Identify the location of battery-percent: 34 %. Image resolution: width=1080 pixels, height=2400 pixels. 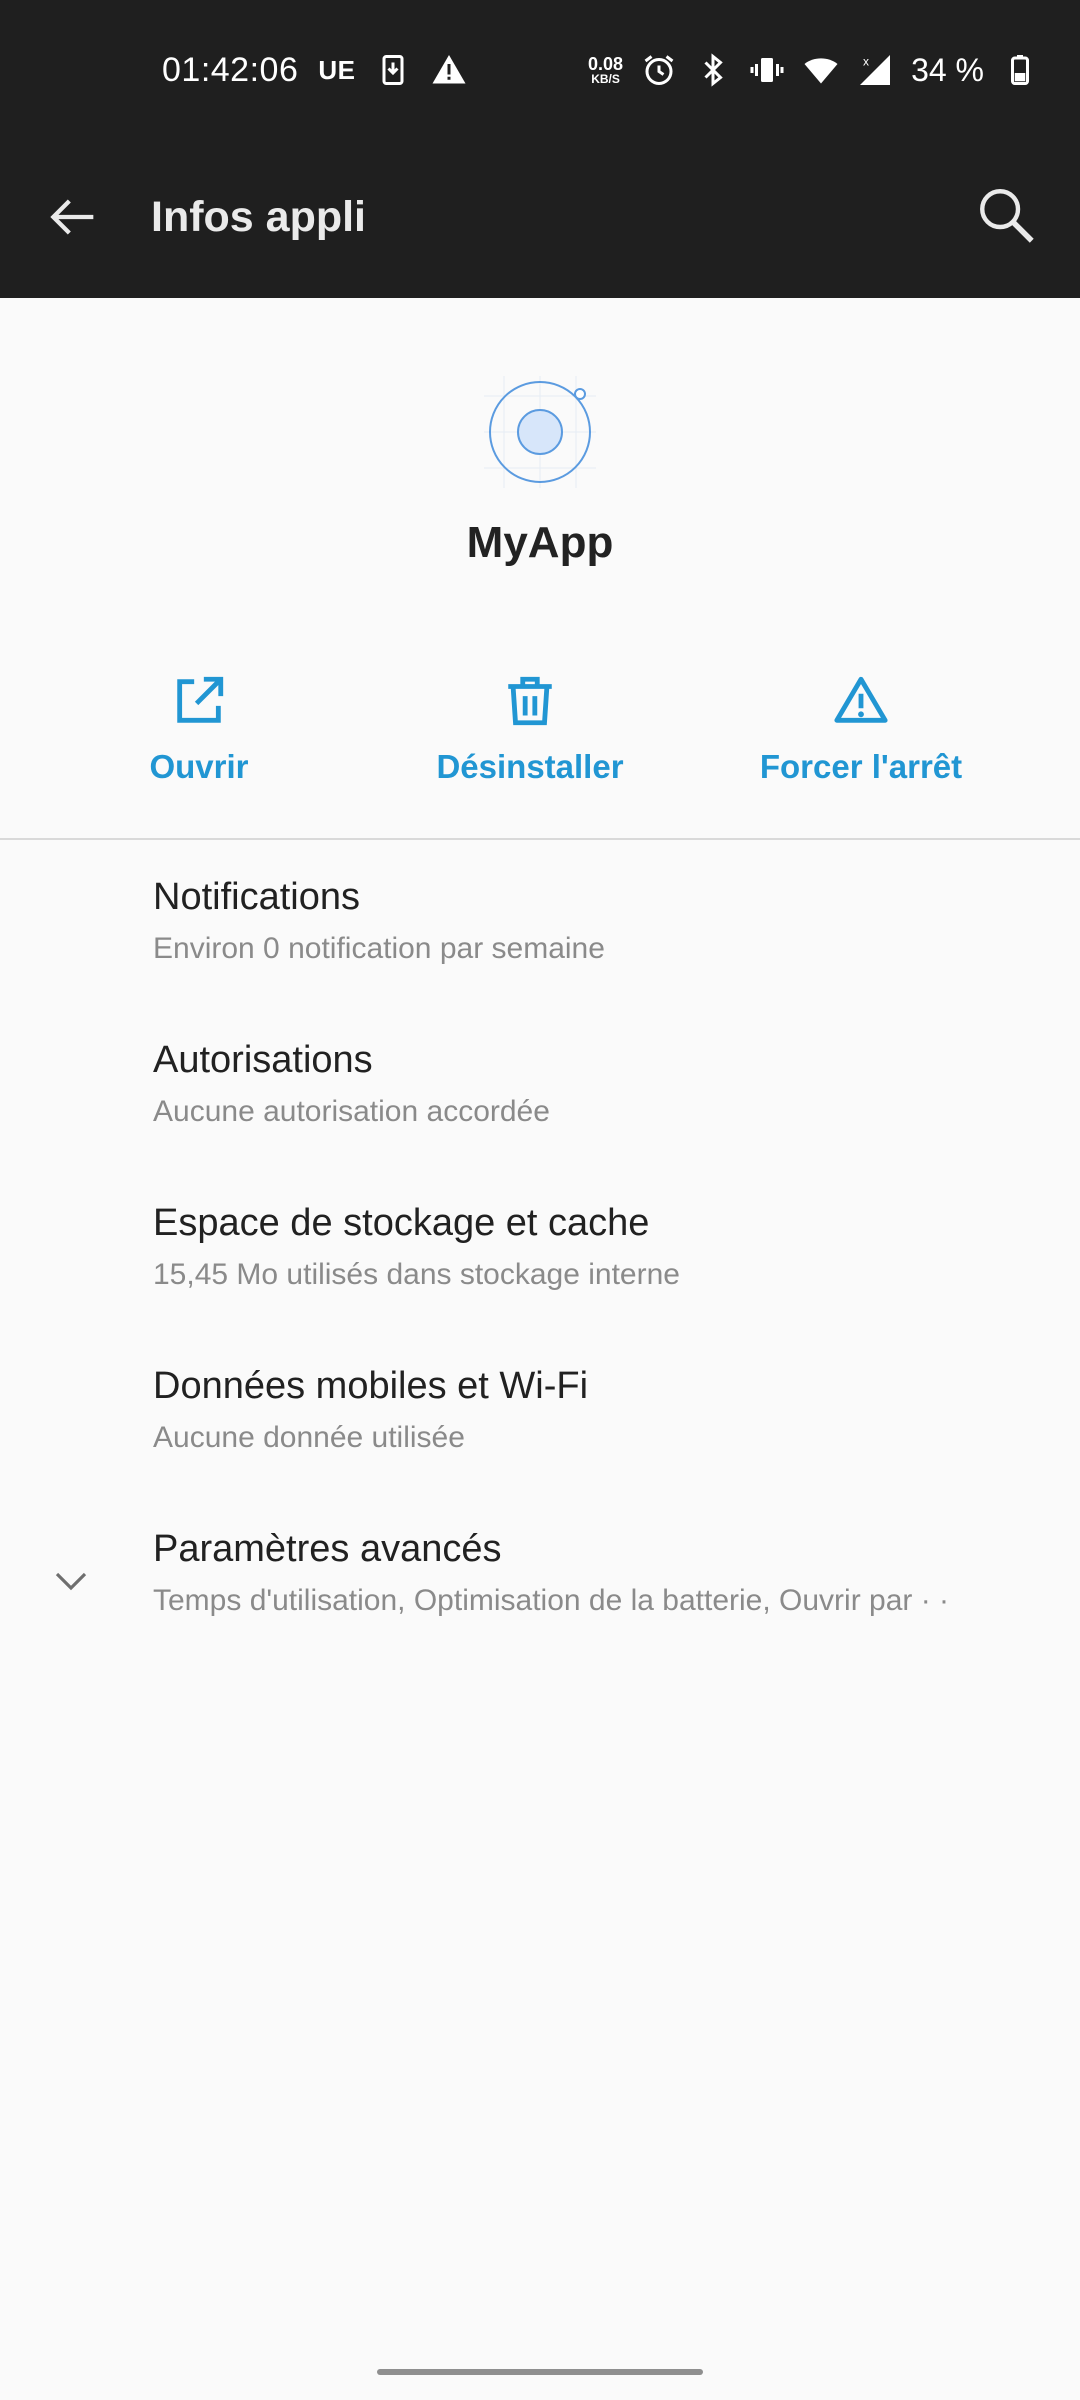
(947, 69).